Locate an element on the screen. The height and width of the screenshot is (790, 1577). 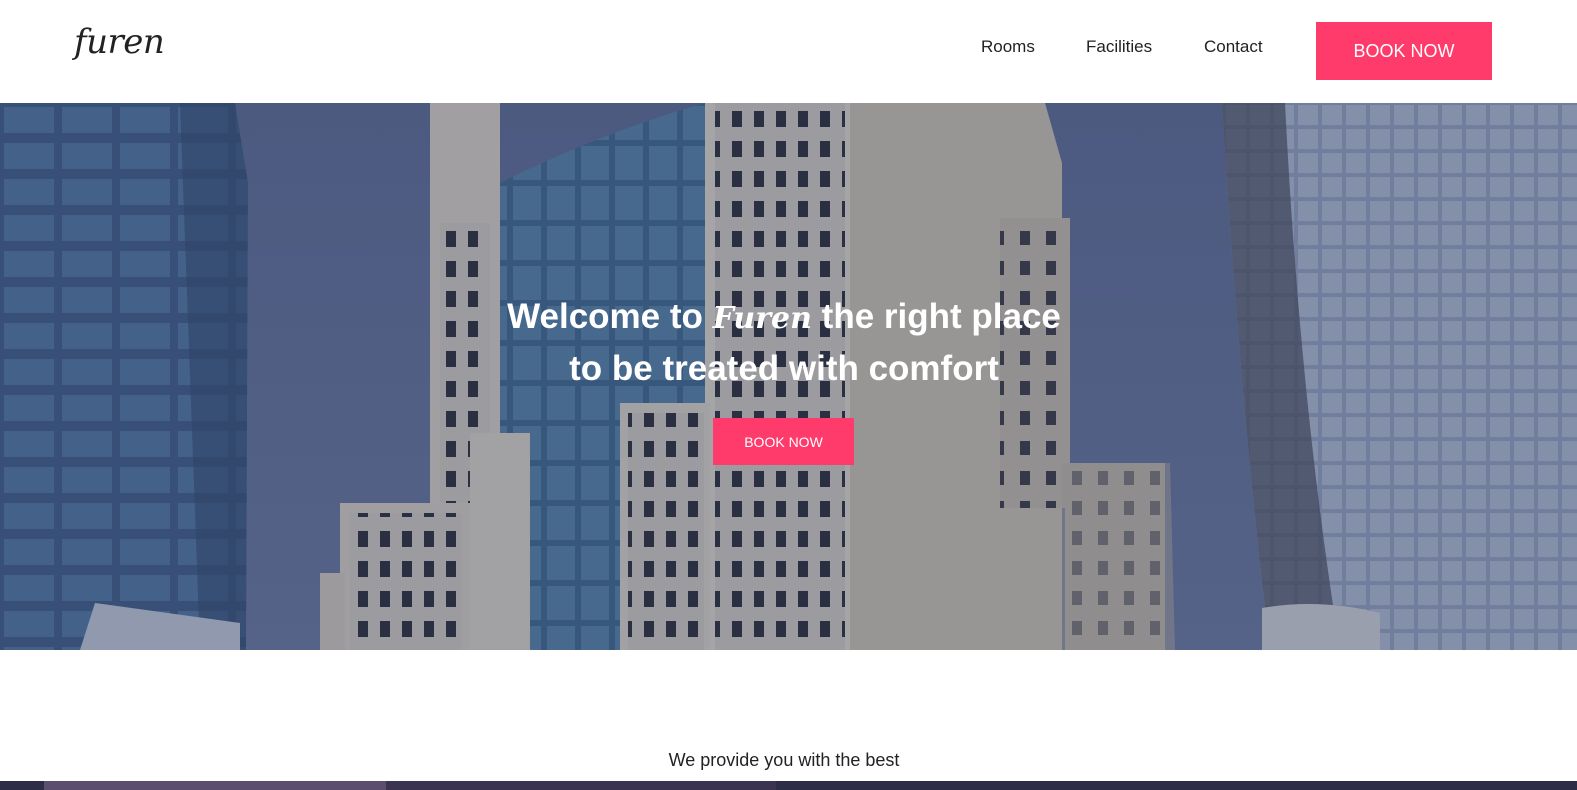
book-now-button: BOOK NOW is located at coordinates (1404, 51).